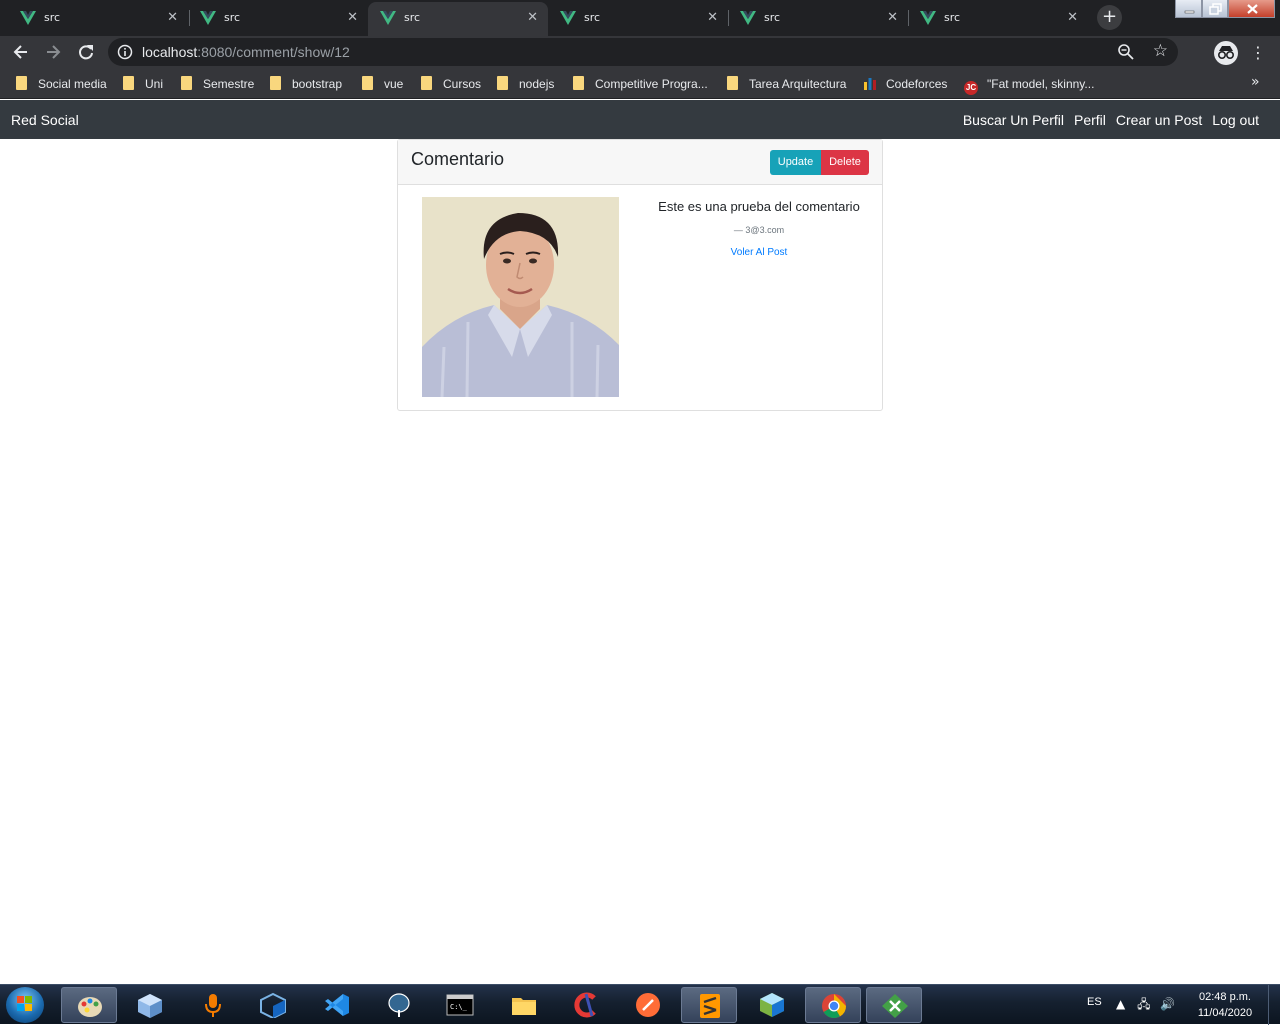 The height and width of the screenshot is (1028, 1280). What do you see at coordinates (537, 84) in the screenshot?
I see `bookmark-label: nodejs` at bounding box center [537, 84].